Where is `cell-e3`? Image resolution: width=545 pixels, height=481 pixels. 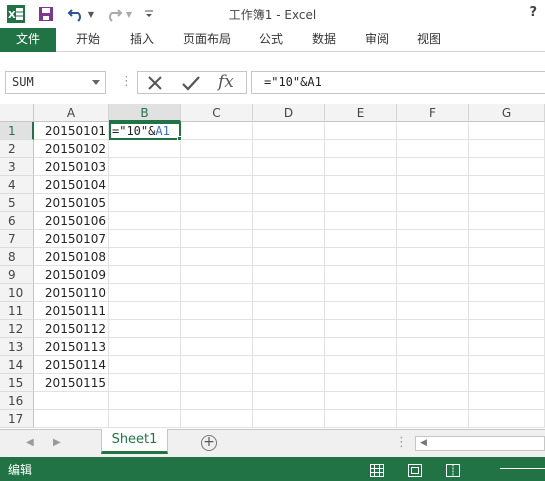 cell-e3 is located at coordinates (361, 167).